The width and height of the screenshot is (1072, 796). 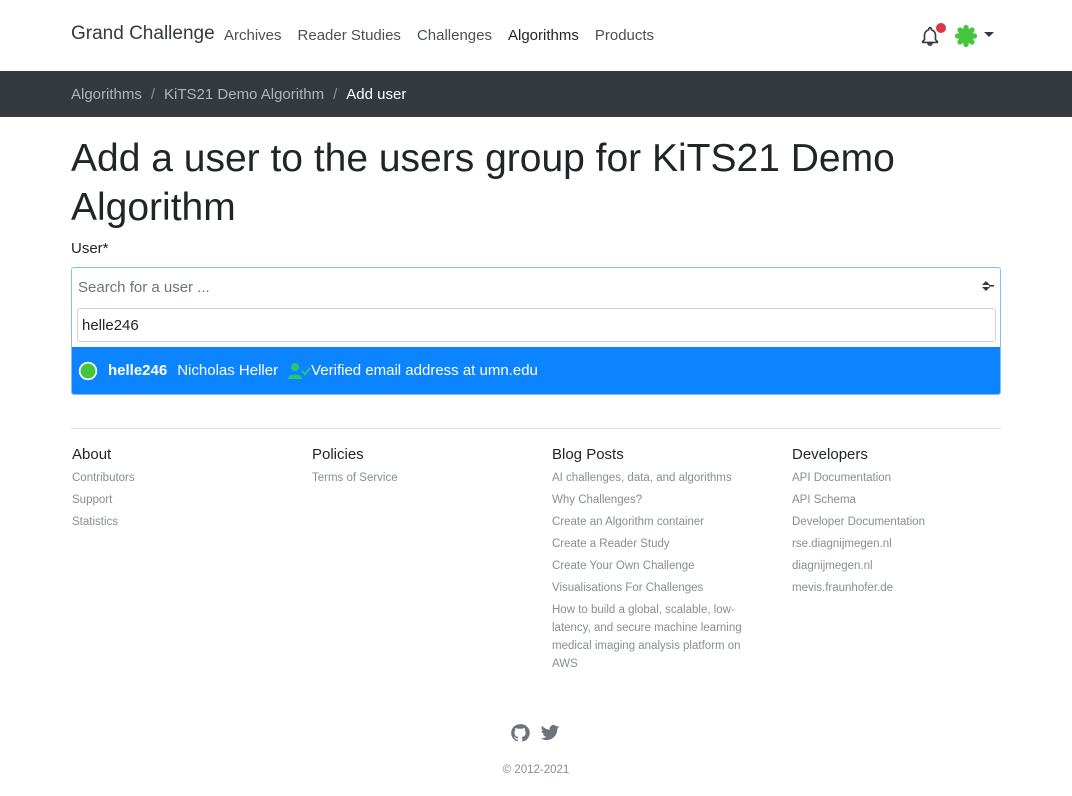 I want to click on footer-link: API Documentation, so click(x=907, y=478).